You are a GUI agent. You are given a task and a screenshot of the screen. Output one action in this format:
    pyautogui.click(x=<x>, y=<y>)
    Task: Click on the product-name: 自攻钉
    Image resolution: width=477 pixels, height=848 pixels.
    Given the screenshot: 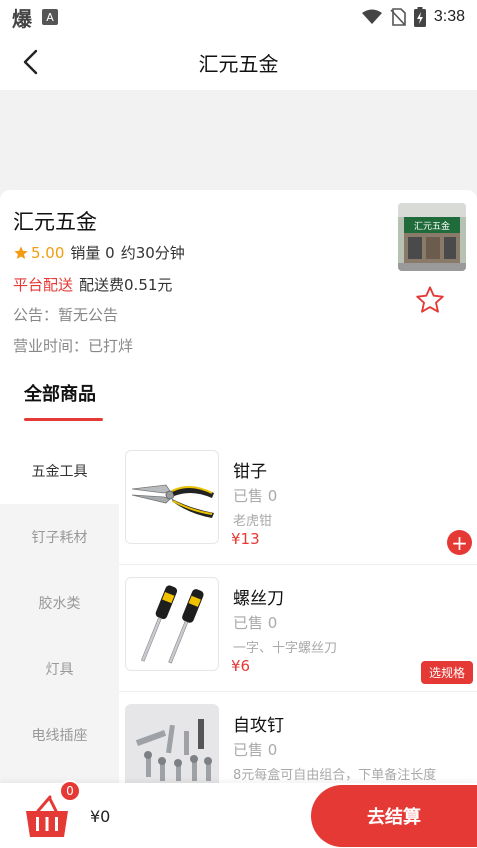 What is the action you would take?
    pyautogui.click(x=258, y=726)
    